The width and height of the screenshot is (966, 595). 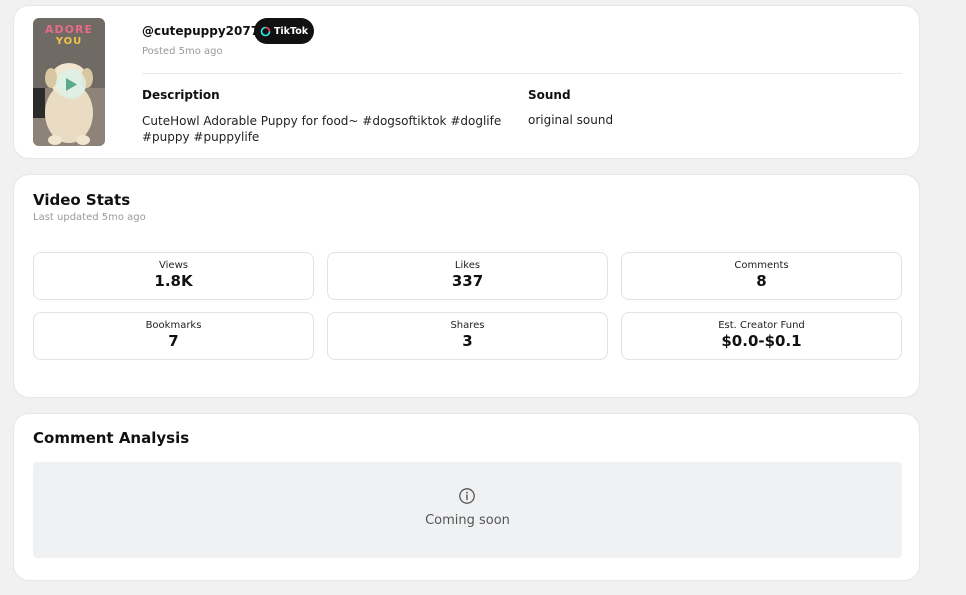 I want to click on thumbnail-caption-line2: YOU, so click(x=69, y=41).